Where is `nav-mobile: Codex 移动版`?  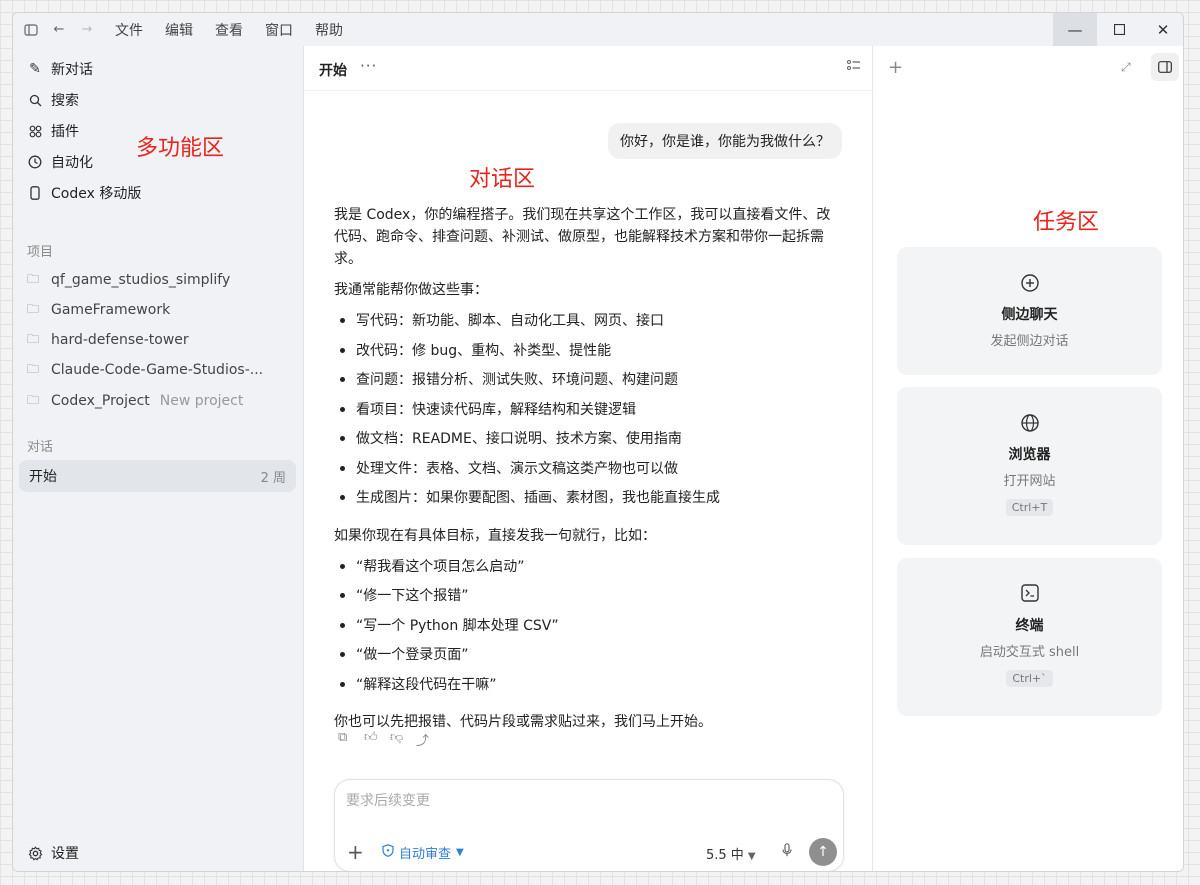 nav-mobile: Codex 移动版 is located at coordinates (84, 193).